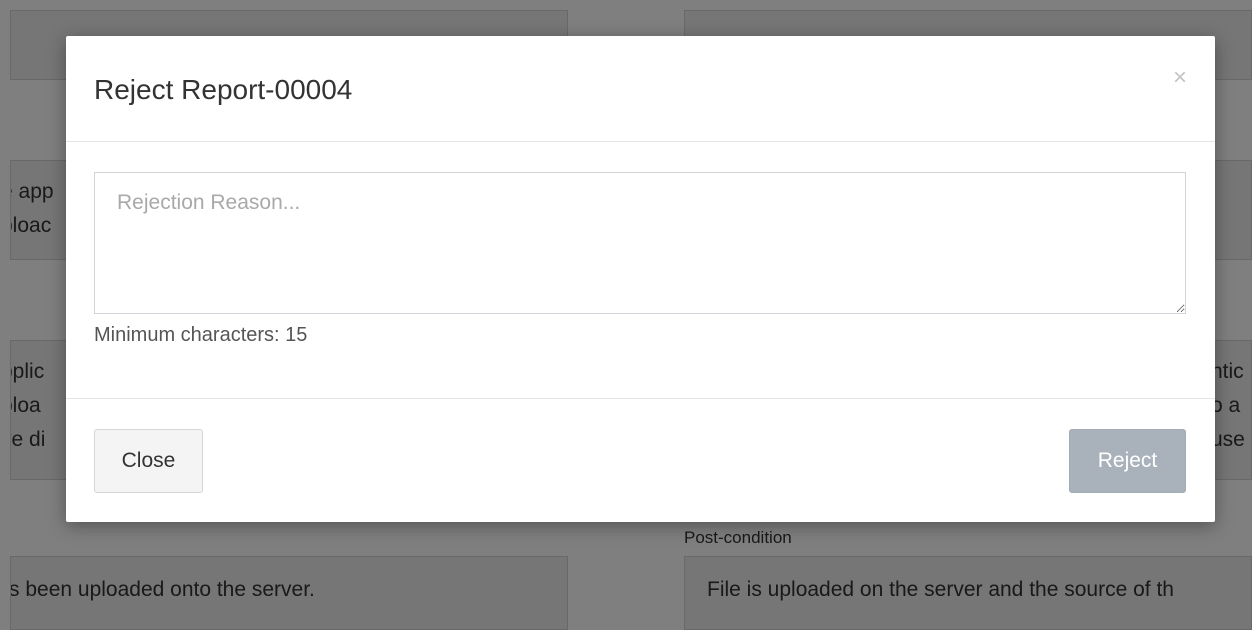 This screenshot has height=630, width=1252. Describe the element at coordinates (201, 335) in the screenshot. I see `min-characters-hint: Minimum characters: 15` at that location.